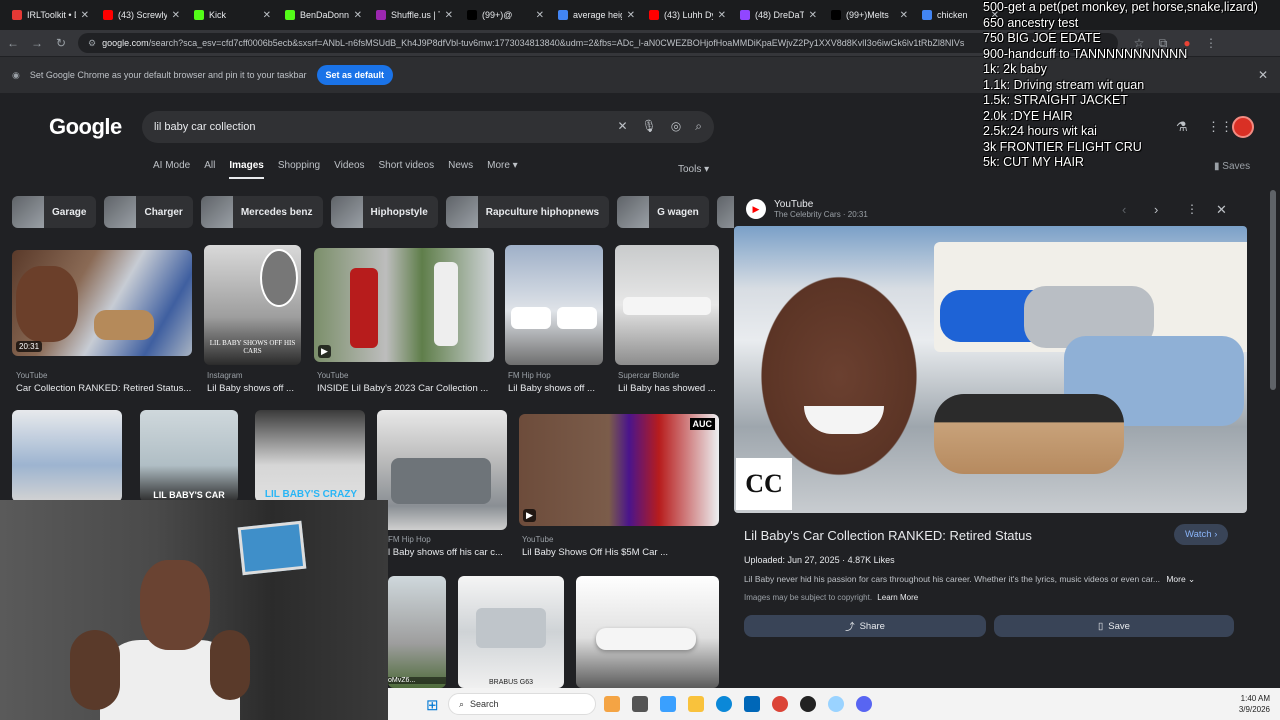  Describe the element at coordinates (1055, 100) in the screenshot. I see `goal-line: 1.5k: STRAIGHT JACKET` at that location.